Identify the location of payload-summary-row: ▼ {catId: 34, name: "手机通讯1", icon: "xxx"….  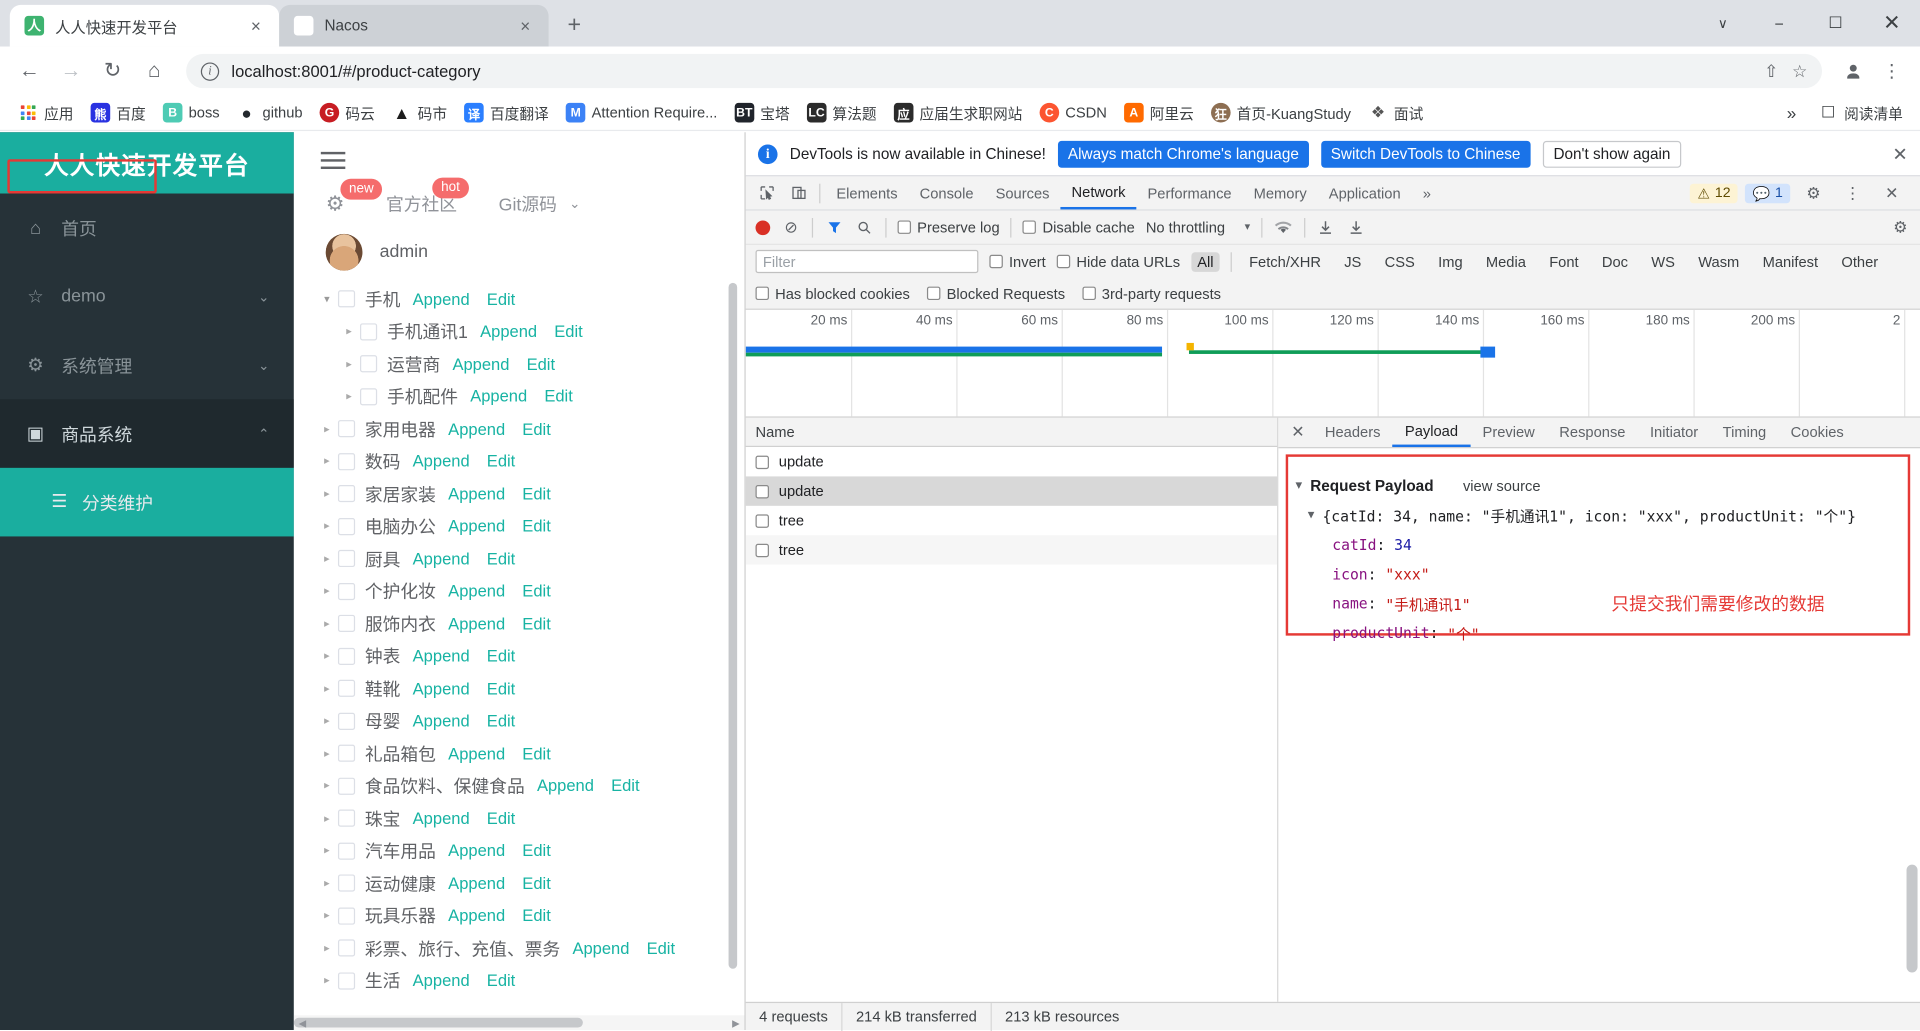
(1608, 515).